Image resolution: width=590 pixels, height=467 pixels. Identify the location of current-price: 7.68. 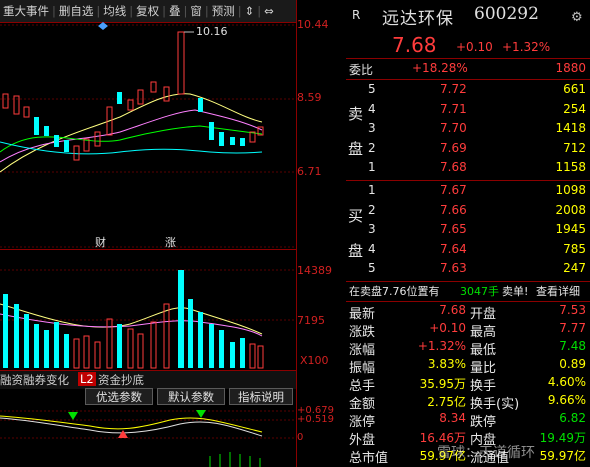
(414, 45).